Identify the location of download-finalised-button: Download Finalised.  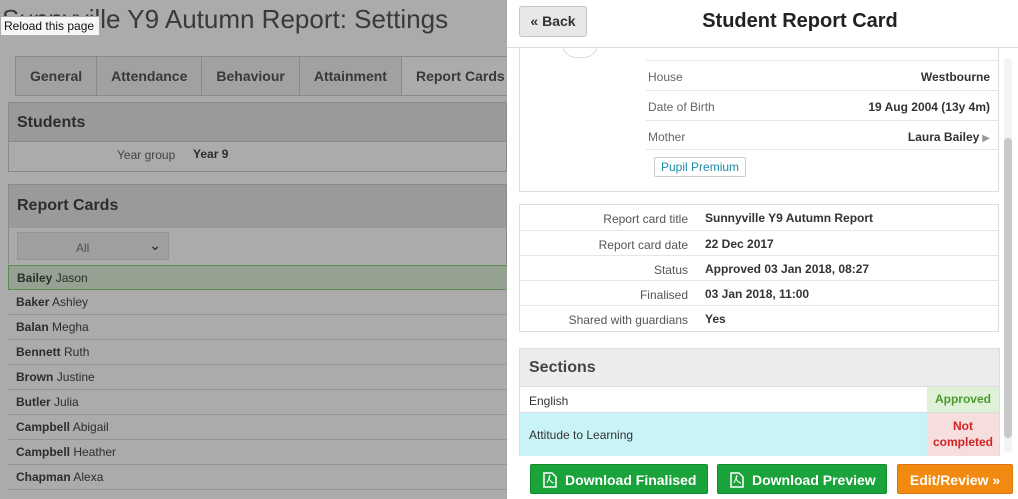
(619, 479).